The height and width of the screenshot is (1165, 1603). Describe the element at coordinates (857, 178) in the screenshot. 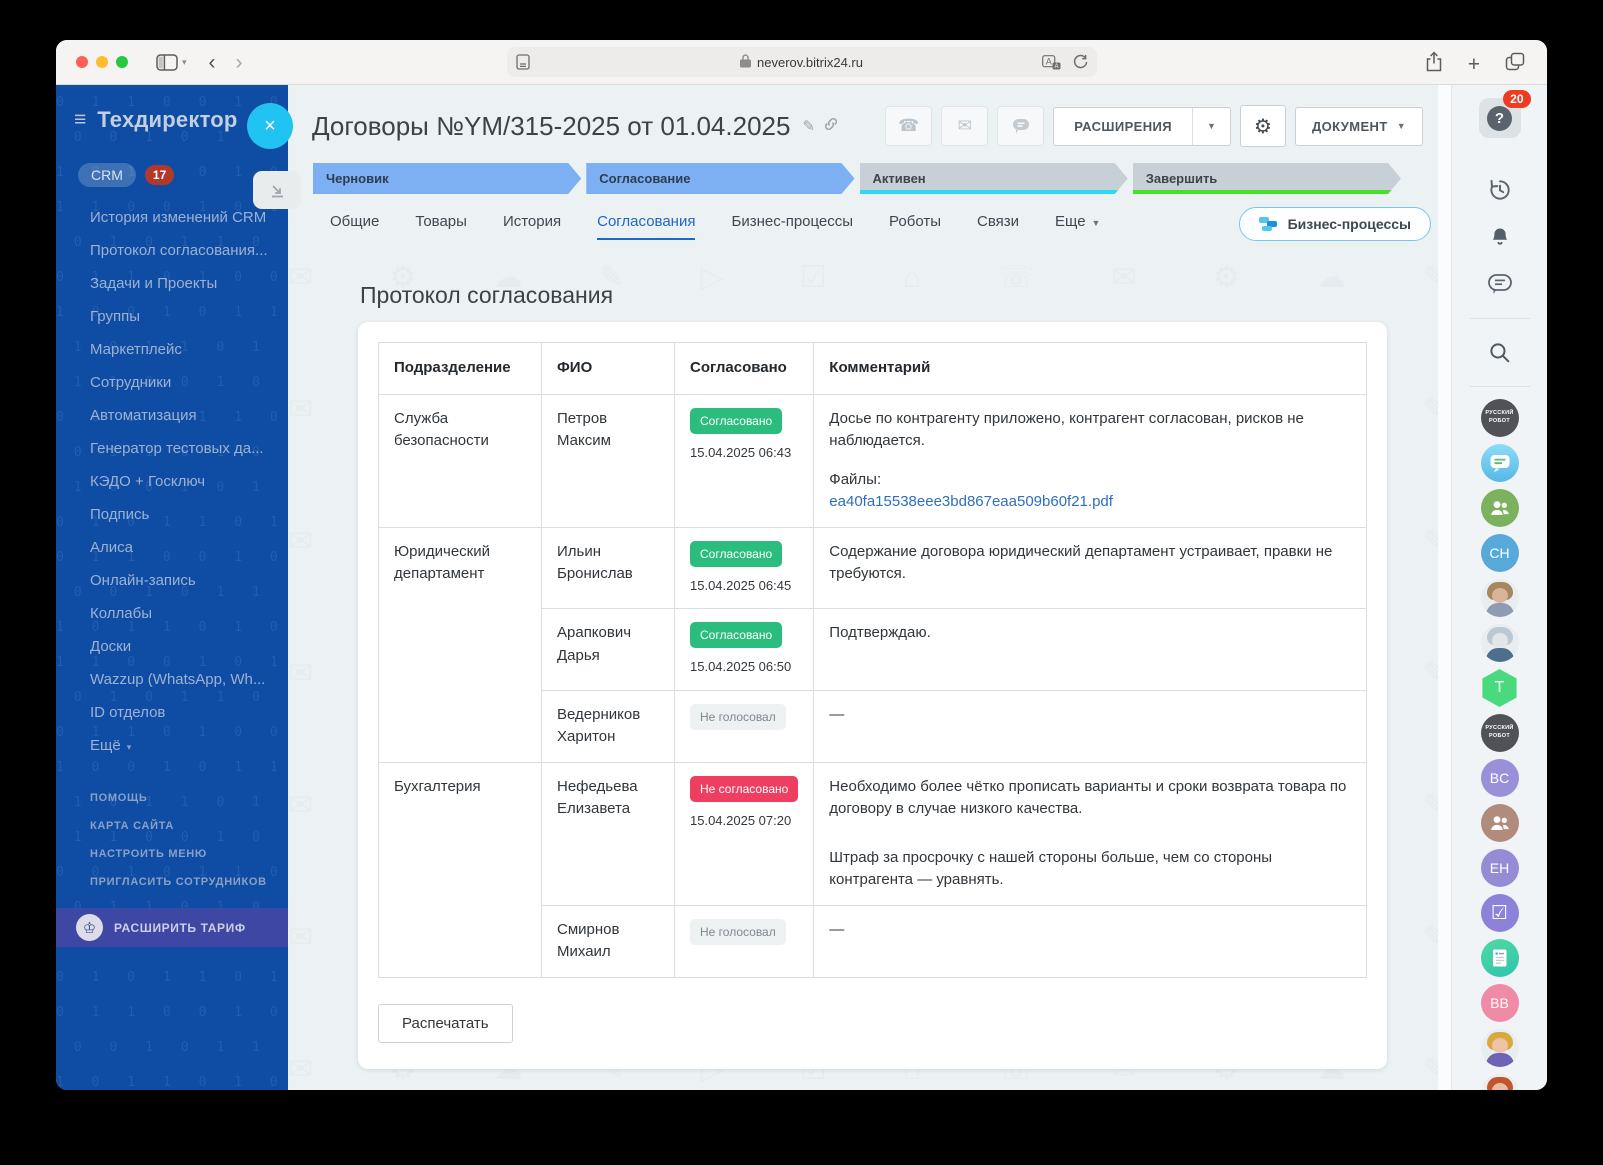

I see `stage-pipeline: Черновик Согласование Активен Завершить` at that location.